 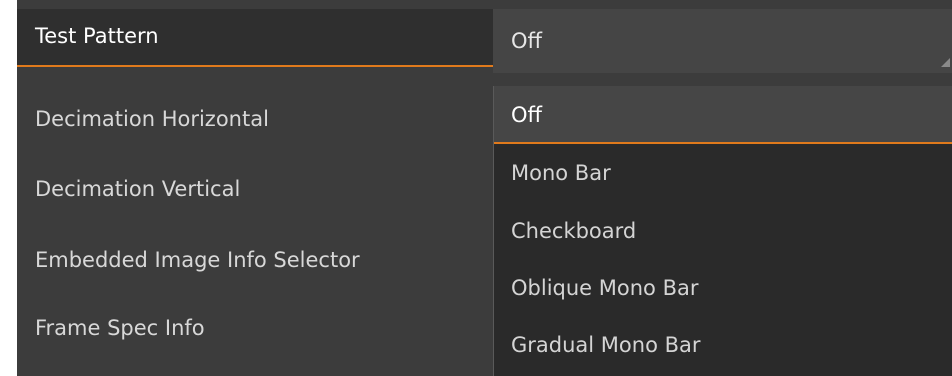 What do you see at coordinates (526, 41) in the screenshot?
I see `test-pattern-value: Off` at bounding box center [526, 41].